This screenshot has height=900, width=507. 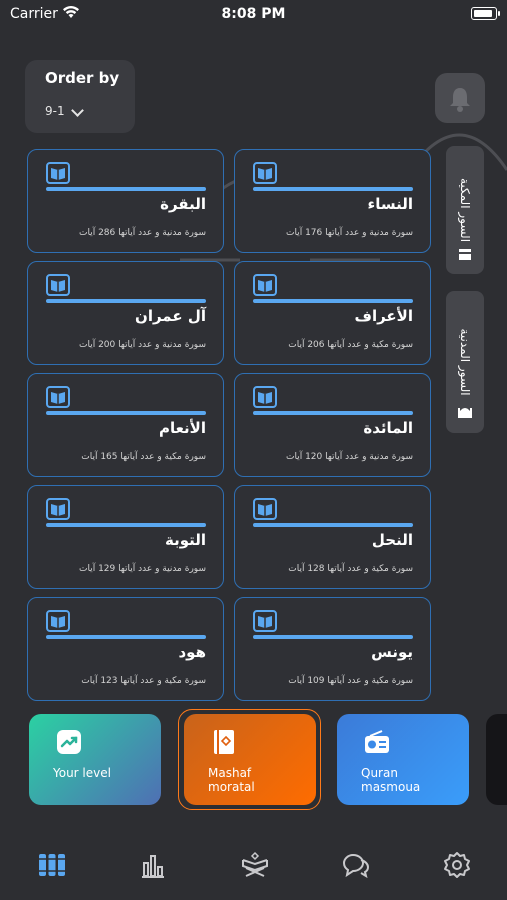 I want to click on mosque-icon, so click(x=465, y=413).